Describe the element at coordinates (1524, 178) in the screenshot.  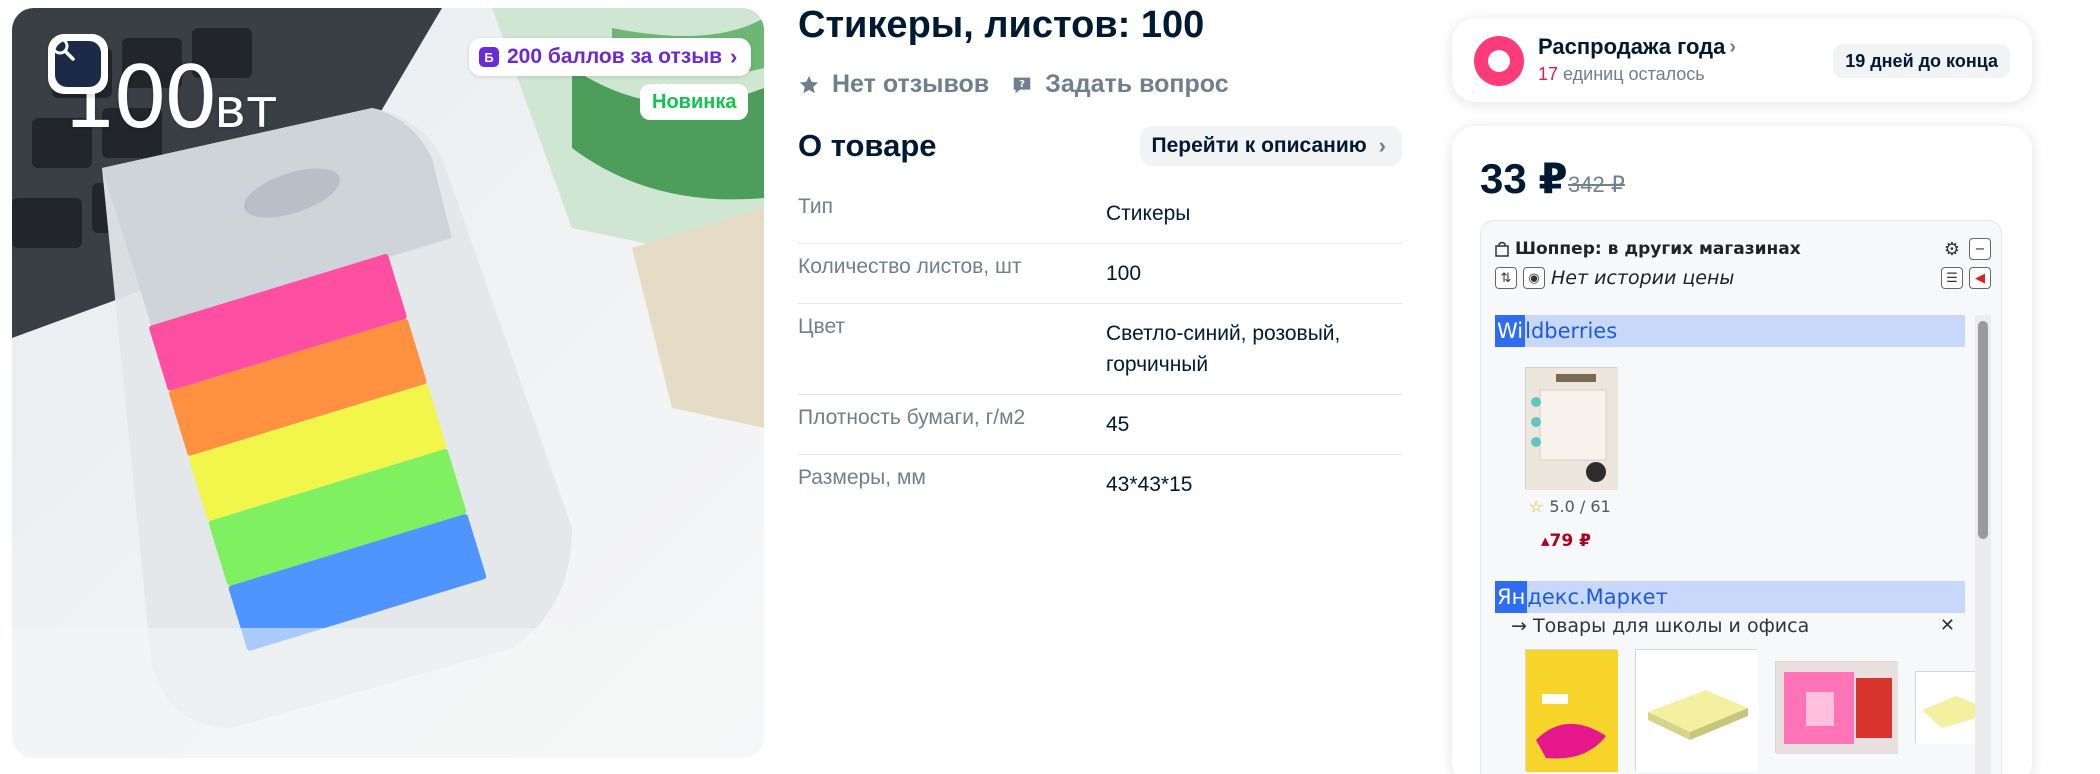
I see `price-current: 33 ₽` at that location.